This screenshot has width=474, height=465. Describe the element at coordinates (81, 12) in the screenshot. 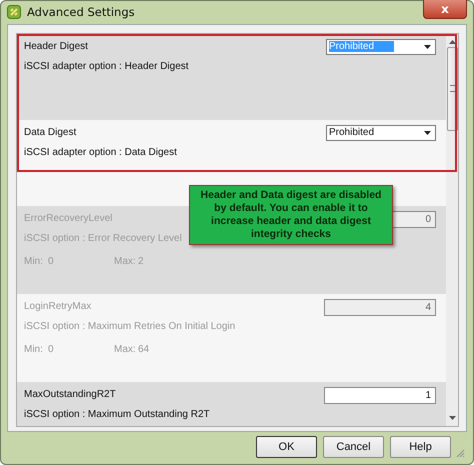

I see `window-title: Advanced Settings` at that location.